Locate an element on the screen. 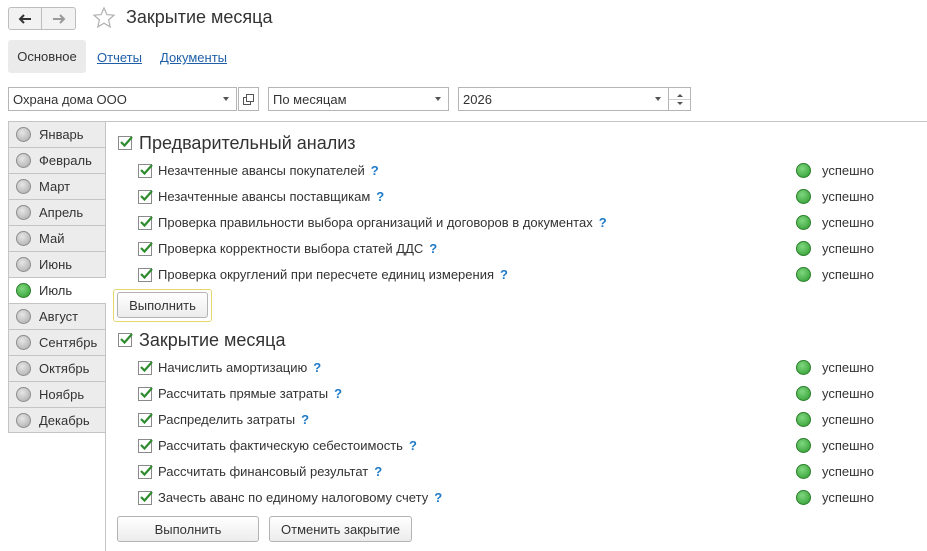 Image resolution: width=927 pixels, height=551 pixels. month-item: Апрель is located at coordinates (57, 212).